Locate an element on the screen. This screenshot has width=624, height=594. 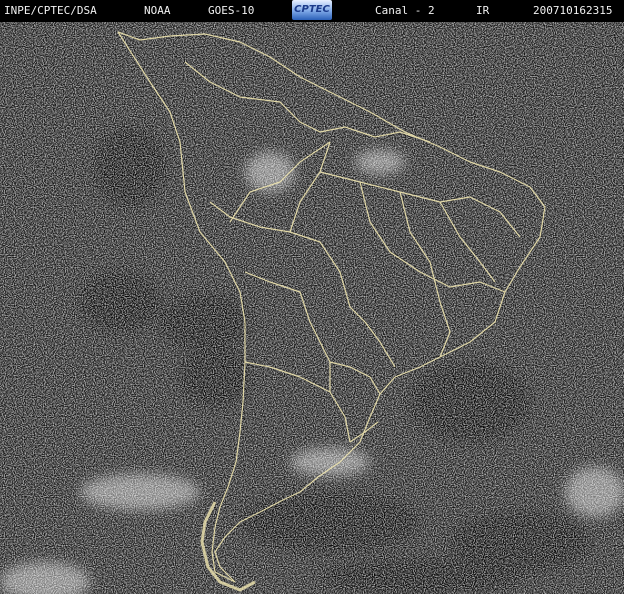
satellite-label: GOES-10 is located at coordinates (231, 10).